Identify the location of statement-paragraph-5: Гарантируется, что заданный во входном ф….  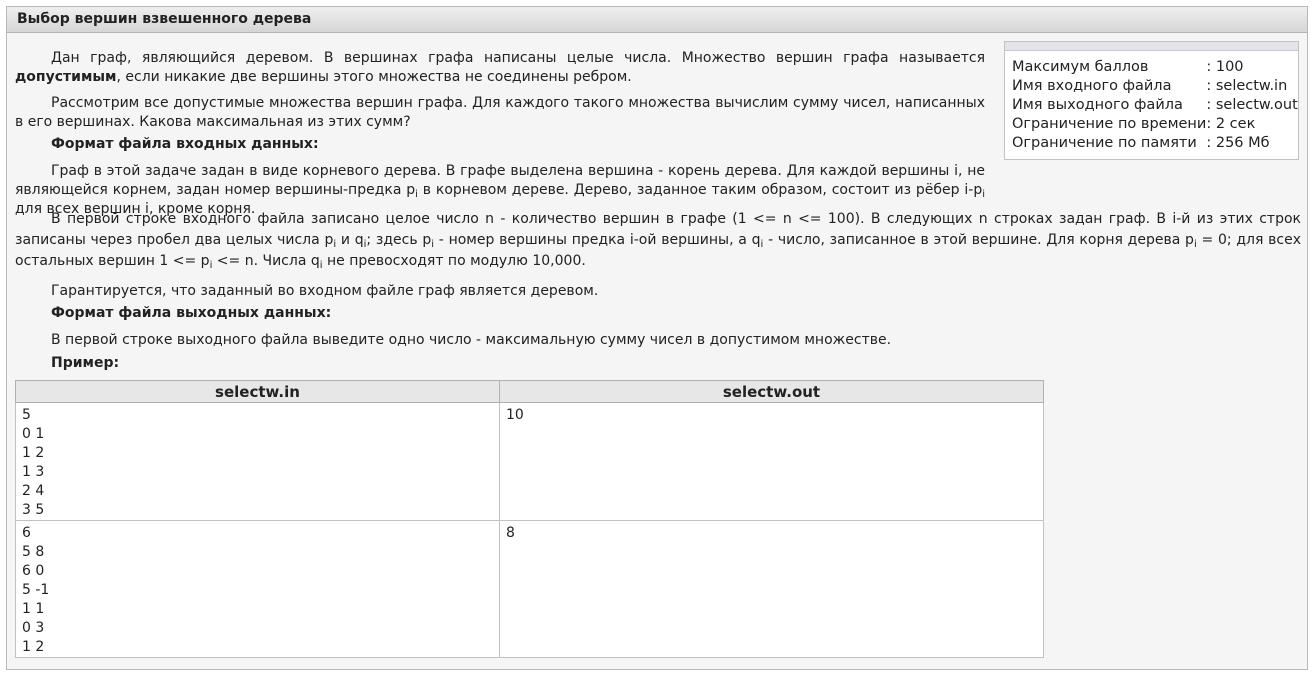
(325, 291).